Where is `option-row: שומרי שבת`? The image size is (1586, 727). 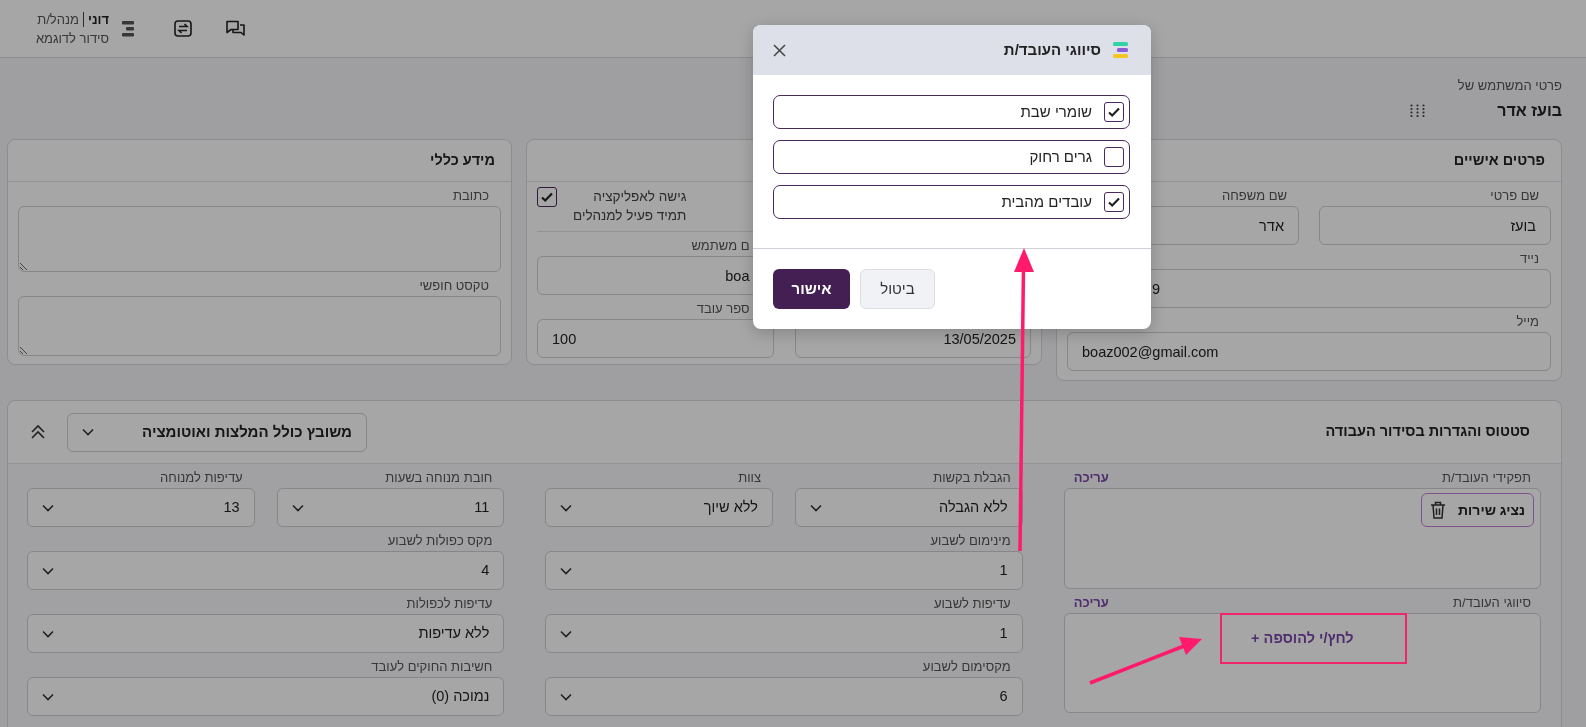 option-row: שומרי שבת is located at coordinates (951, 112).